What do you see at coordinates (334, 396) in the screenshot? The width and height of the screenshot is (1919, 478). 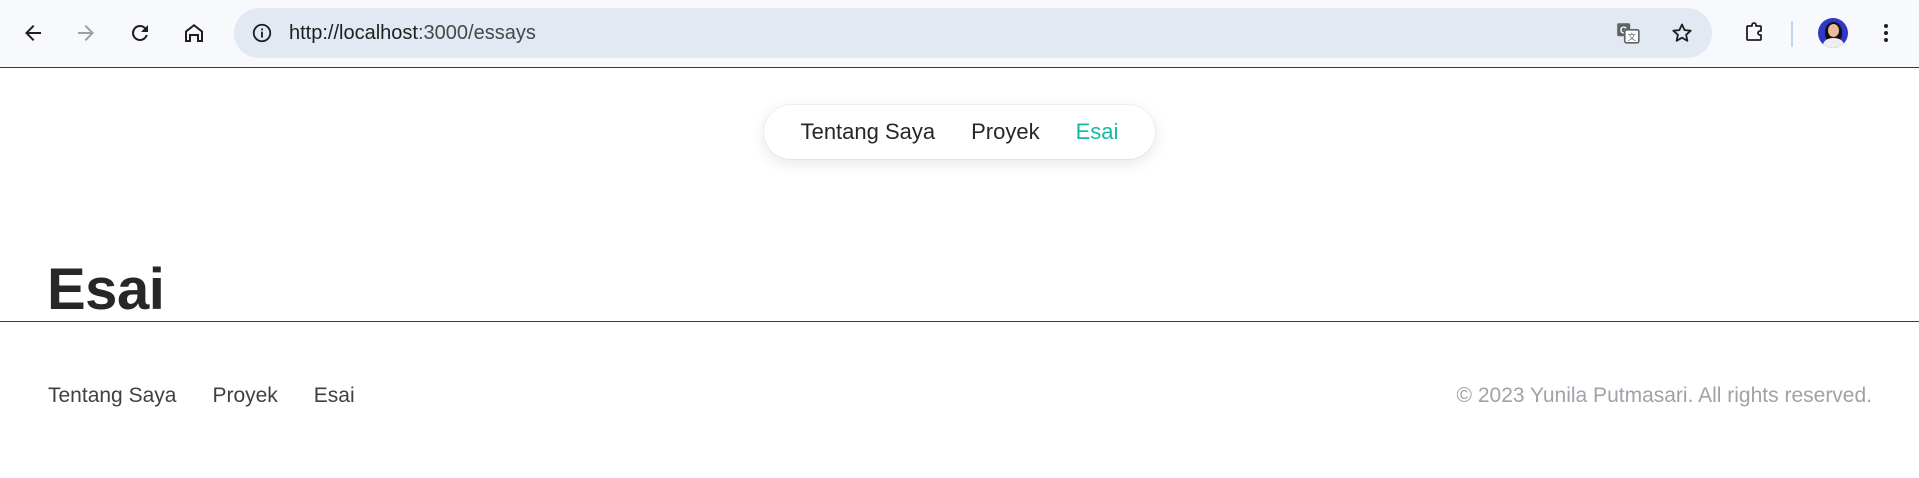 I see `footer-link-essays: Esai` at bounding box center [334, 396].